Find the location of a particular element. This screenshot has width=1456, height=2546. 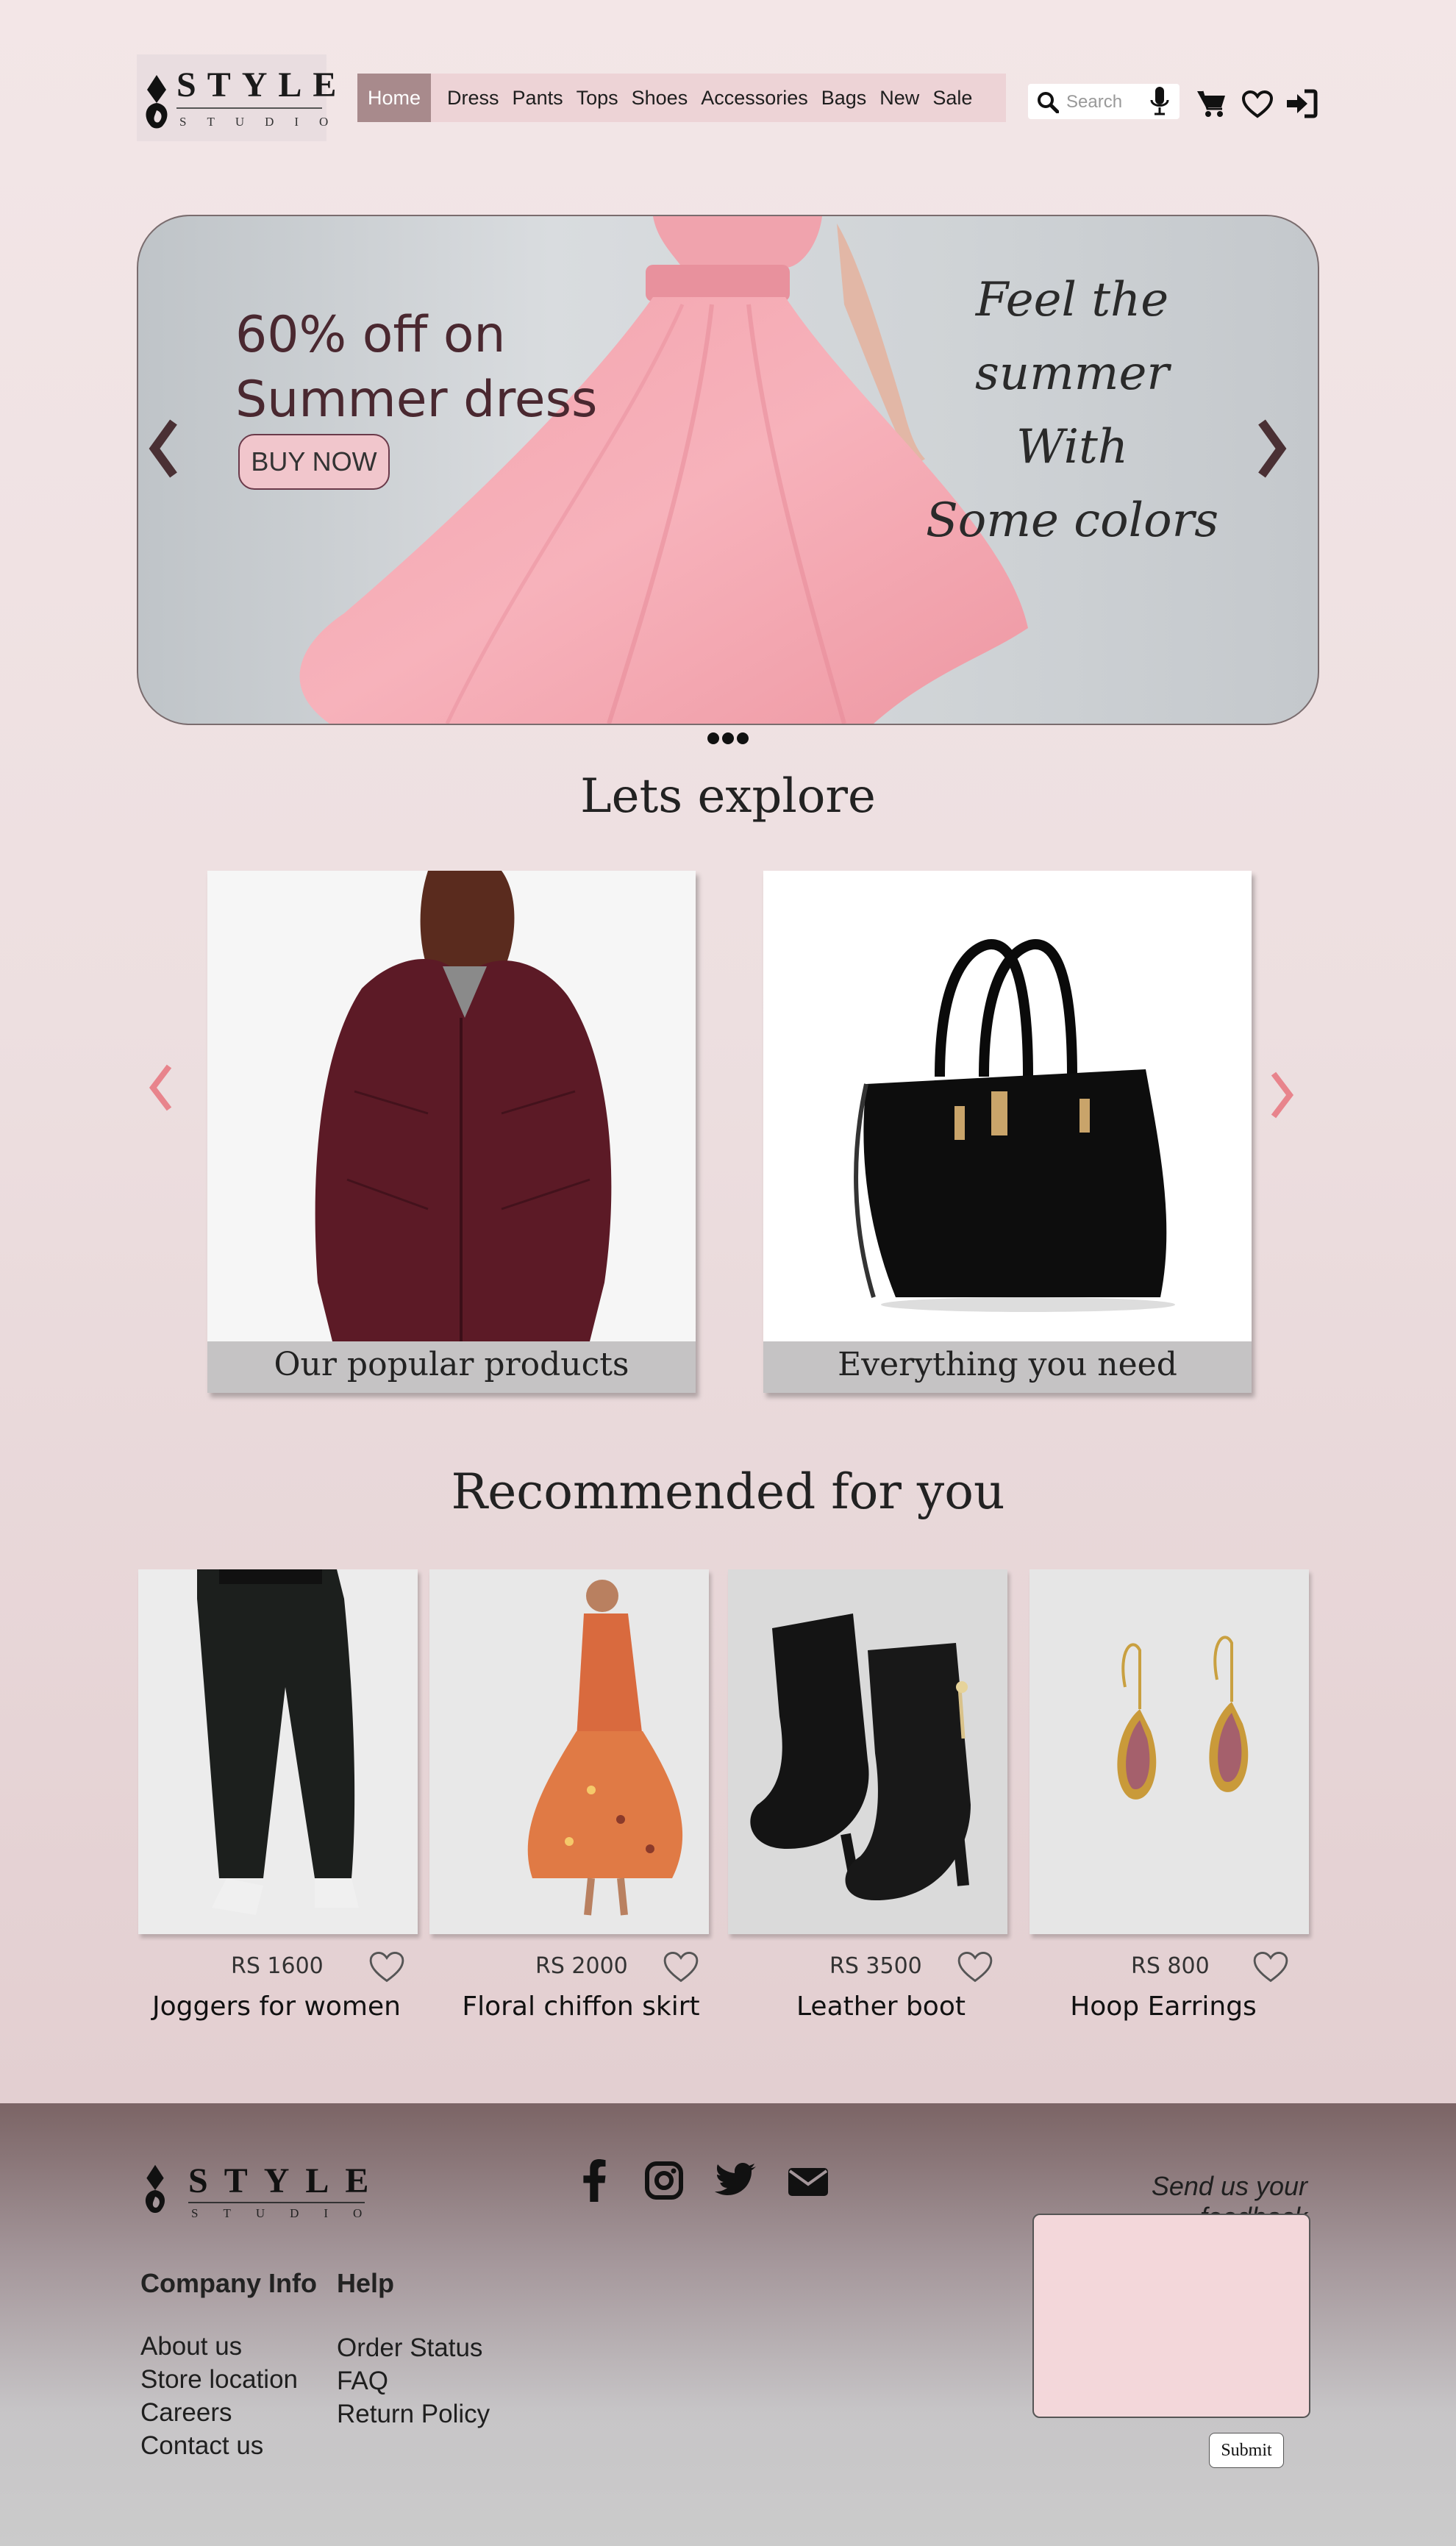

hero-tagline-line3: Some colors is located at coordinates (1072, 520).